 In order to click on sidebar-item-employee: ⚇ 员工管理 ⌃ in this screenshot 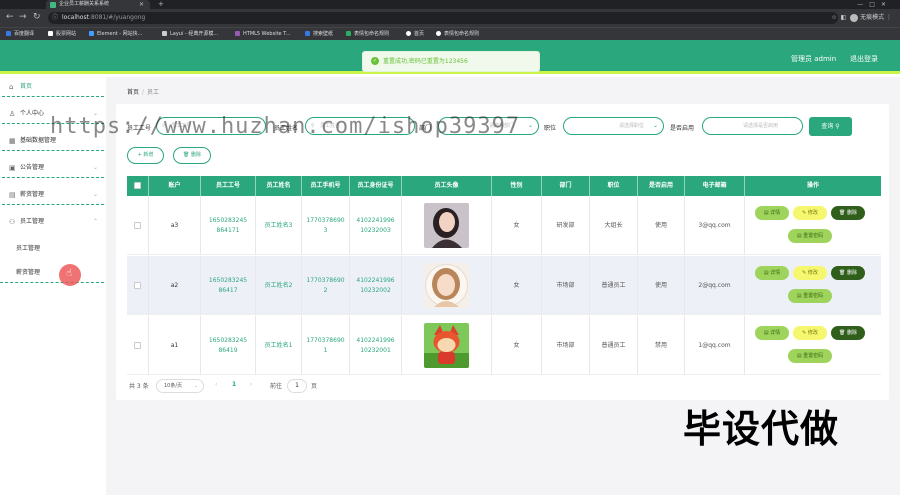, I will do `click(53, 222)`.